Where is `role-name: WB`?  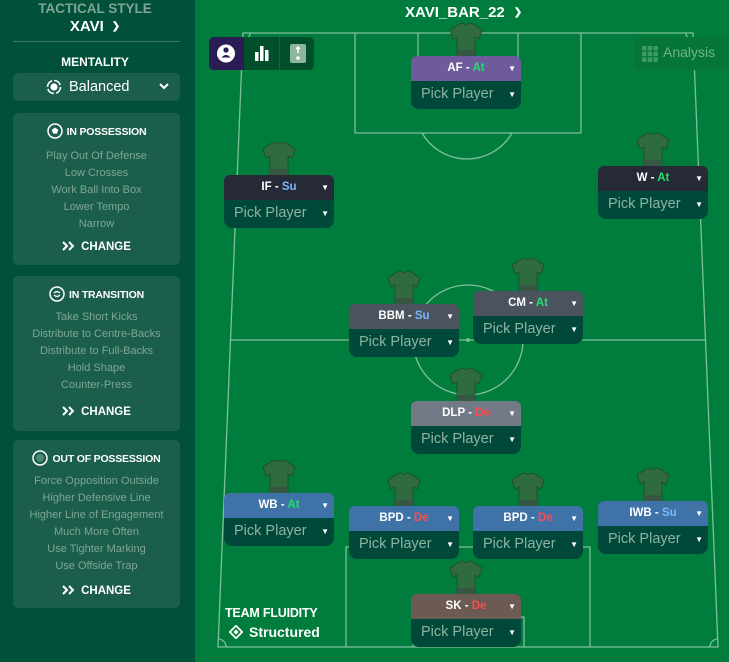 role-name: WB is located at coordinates (268, 505).